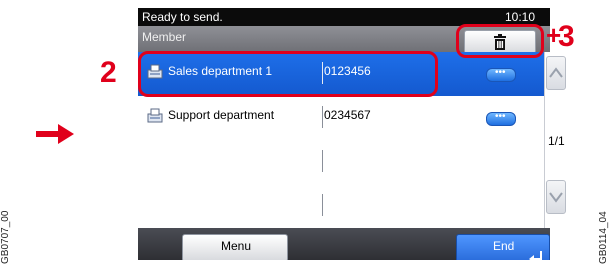 Image resolution: width=616 pixels, height=264 pixels. I want to click on fax-icon, so click(155, 115).